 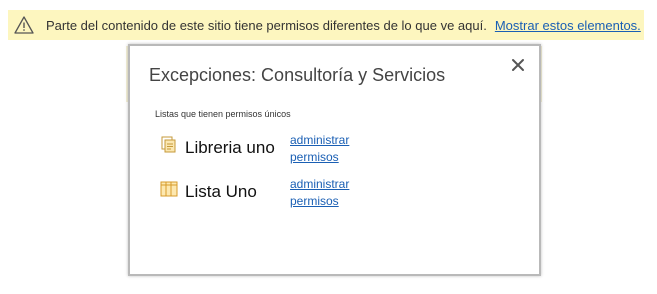 I want to click on show-items-link: Mostrar estos elementos., so click(x=568, y=25).